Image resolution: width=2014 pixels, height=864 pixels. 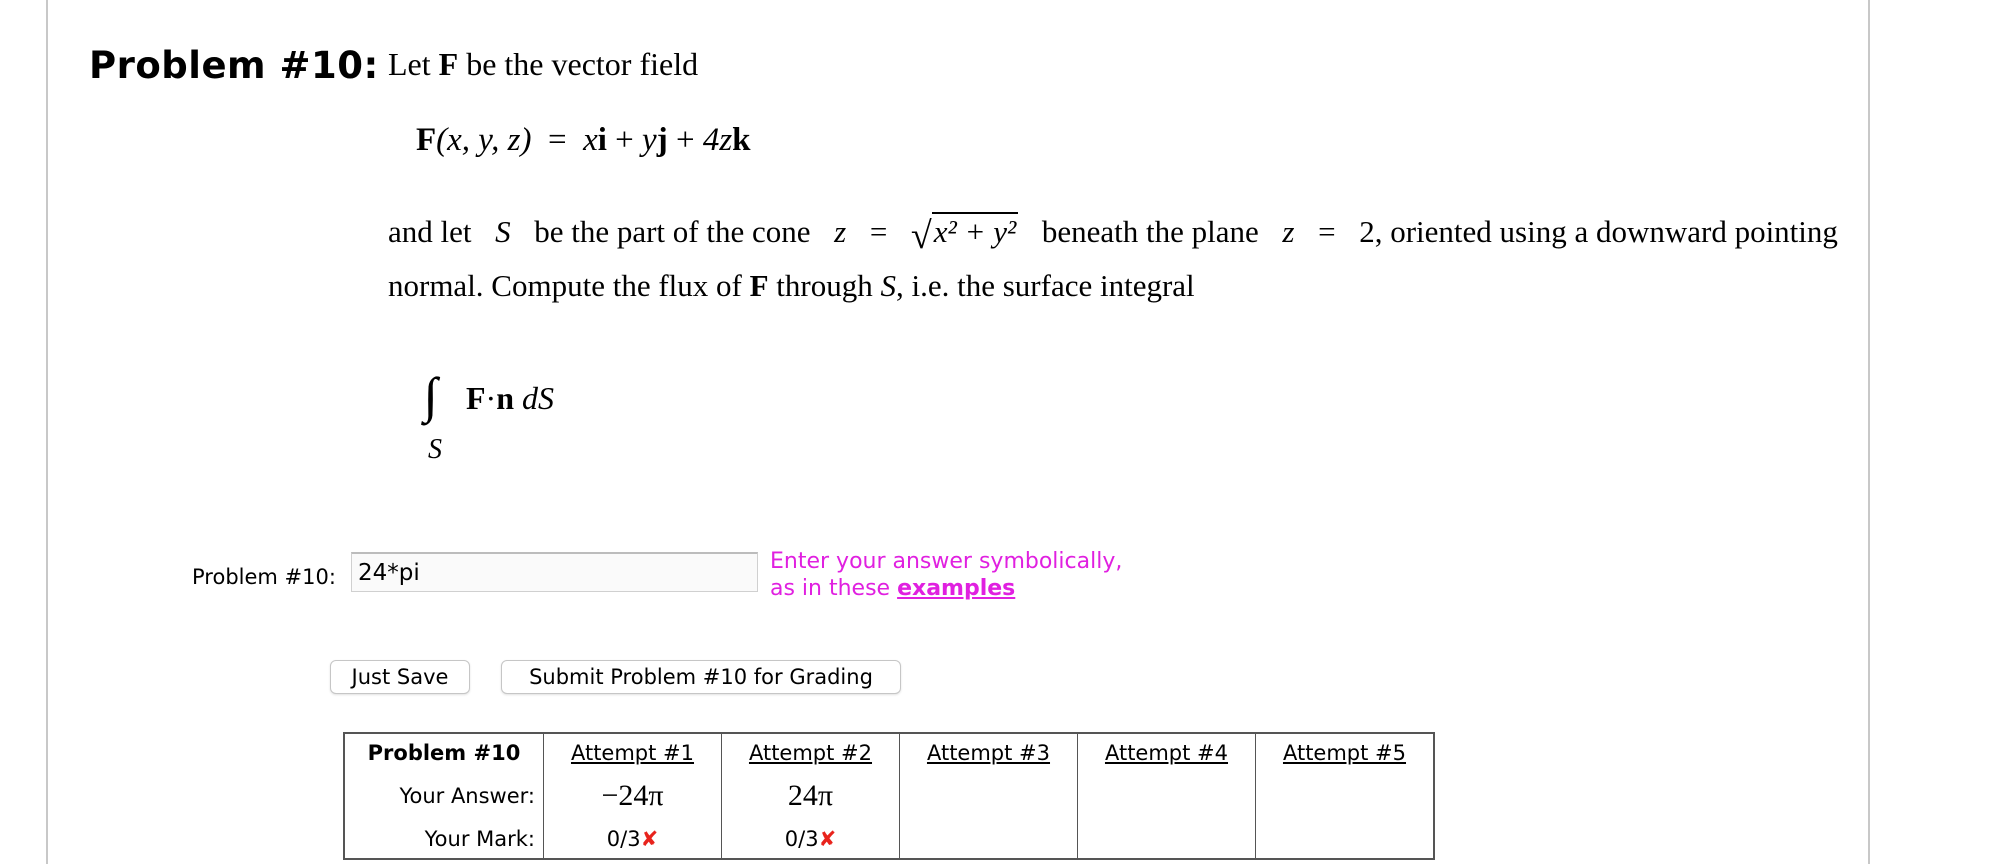 I want to click on desc-through: through, so click(x=824, y=285).